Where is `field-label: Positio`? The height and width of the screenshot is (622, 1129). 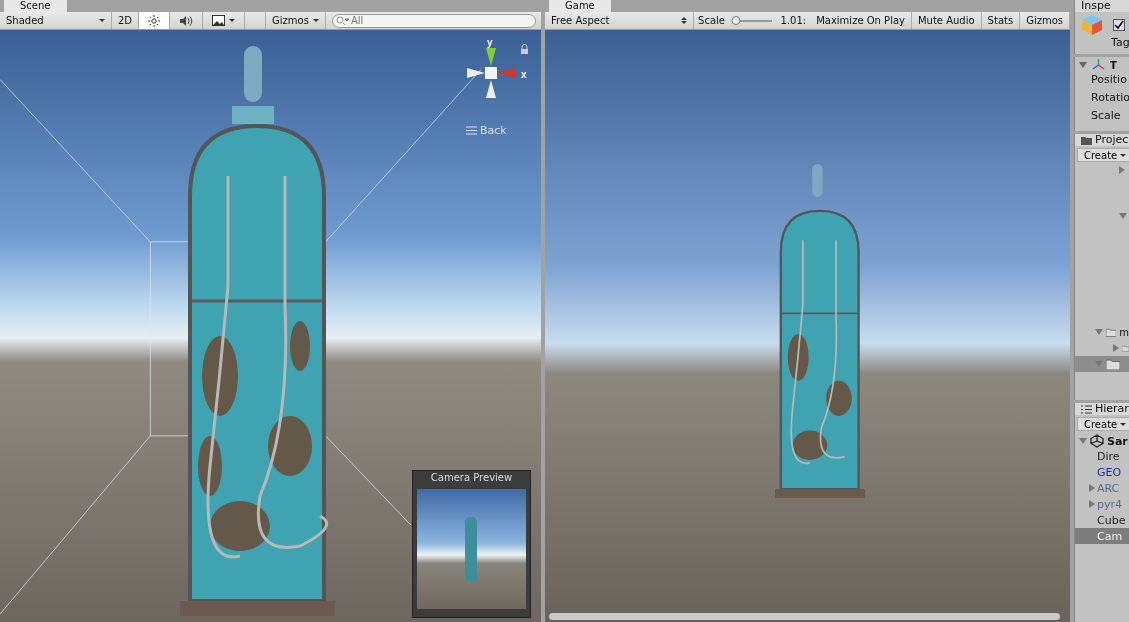 field-label: Positio is located at coordinates (1109, 80).